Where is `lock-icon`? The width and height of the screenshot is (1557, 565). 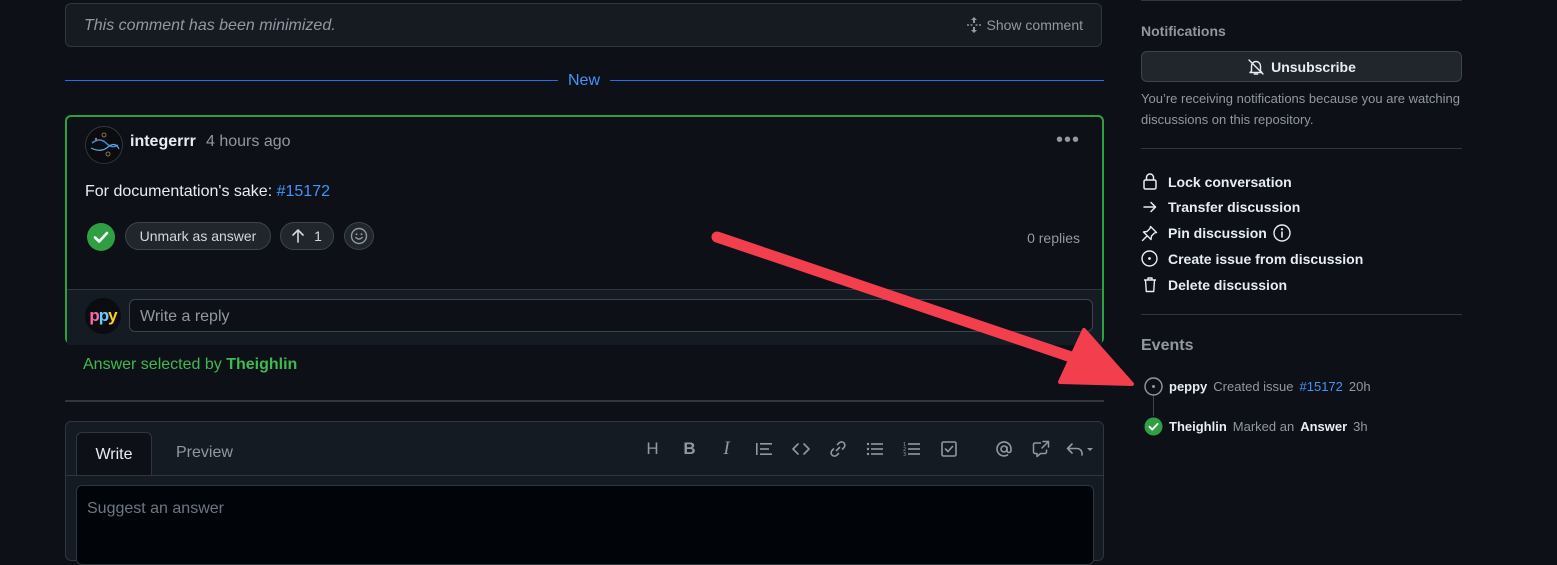 lock-icon is located at coordinates (1149, 181).